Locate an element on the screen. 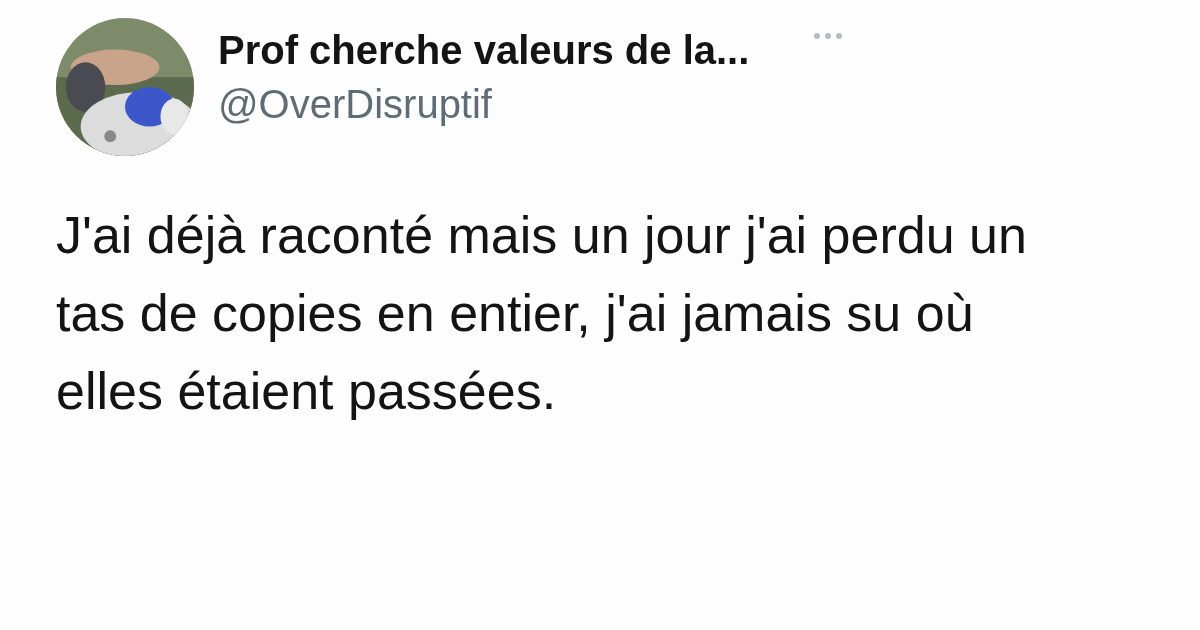 The width and height of the screenshot is (1200, 630). user-handle: @OverDisruptif is located at coordinates (355, 104).